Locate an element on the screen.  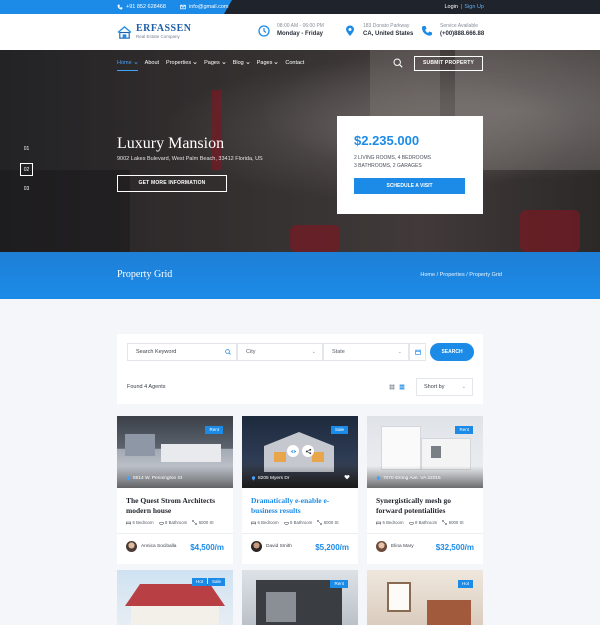
nav-pages-2: Pages is located at coordinates (268, 63).